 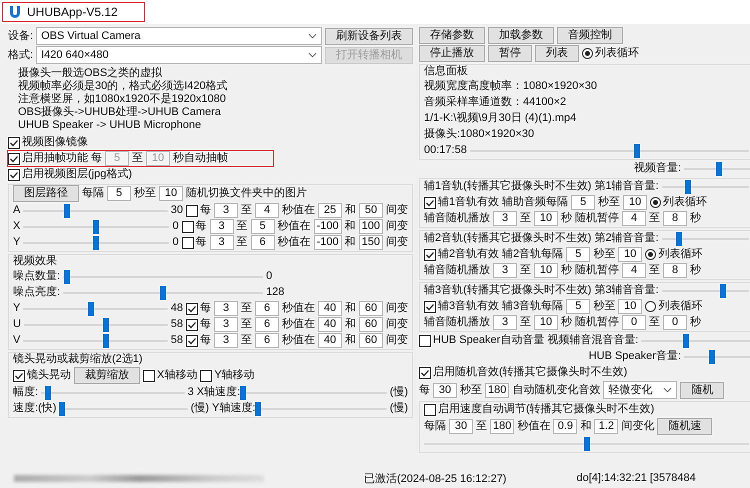 What do you see at coordinates (170, 375) in the screenshot?
I see `checkbox: X轴移动` at bounding box center [170, 375].